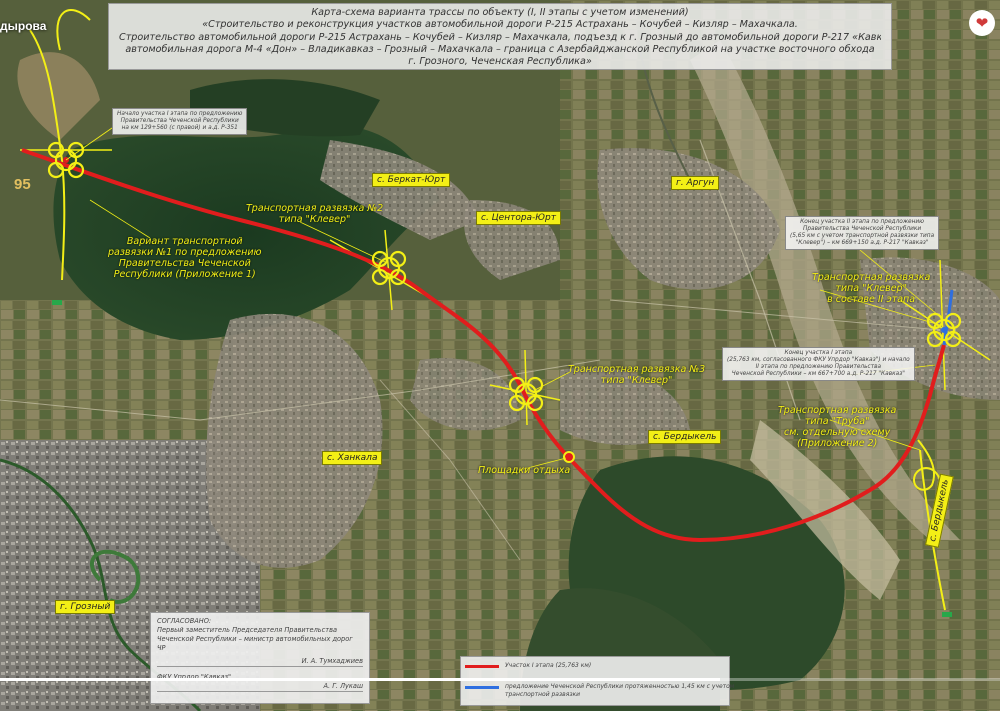 The width and height of the screenshot is (1000, 711). I want to click on rest-area-marker, so click(569, 457).